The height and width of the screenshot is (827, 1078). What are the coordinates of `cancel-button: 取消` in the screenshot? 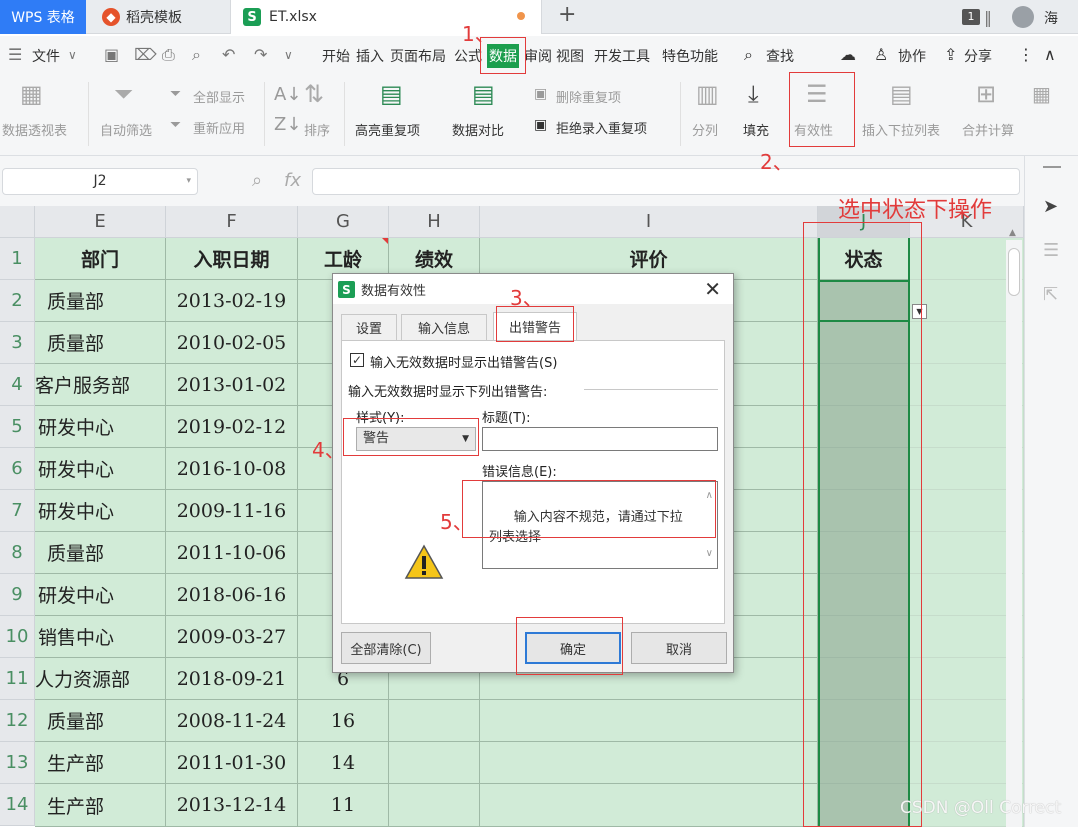 It's located at (679, 648).